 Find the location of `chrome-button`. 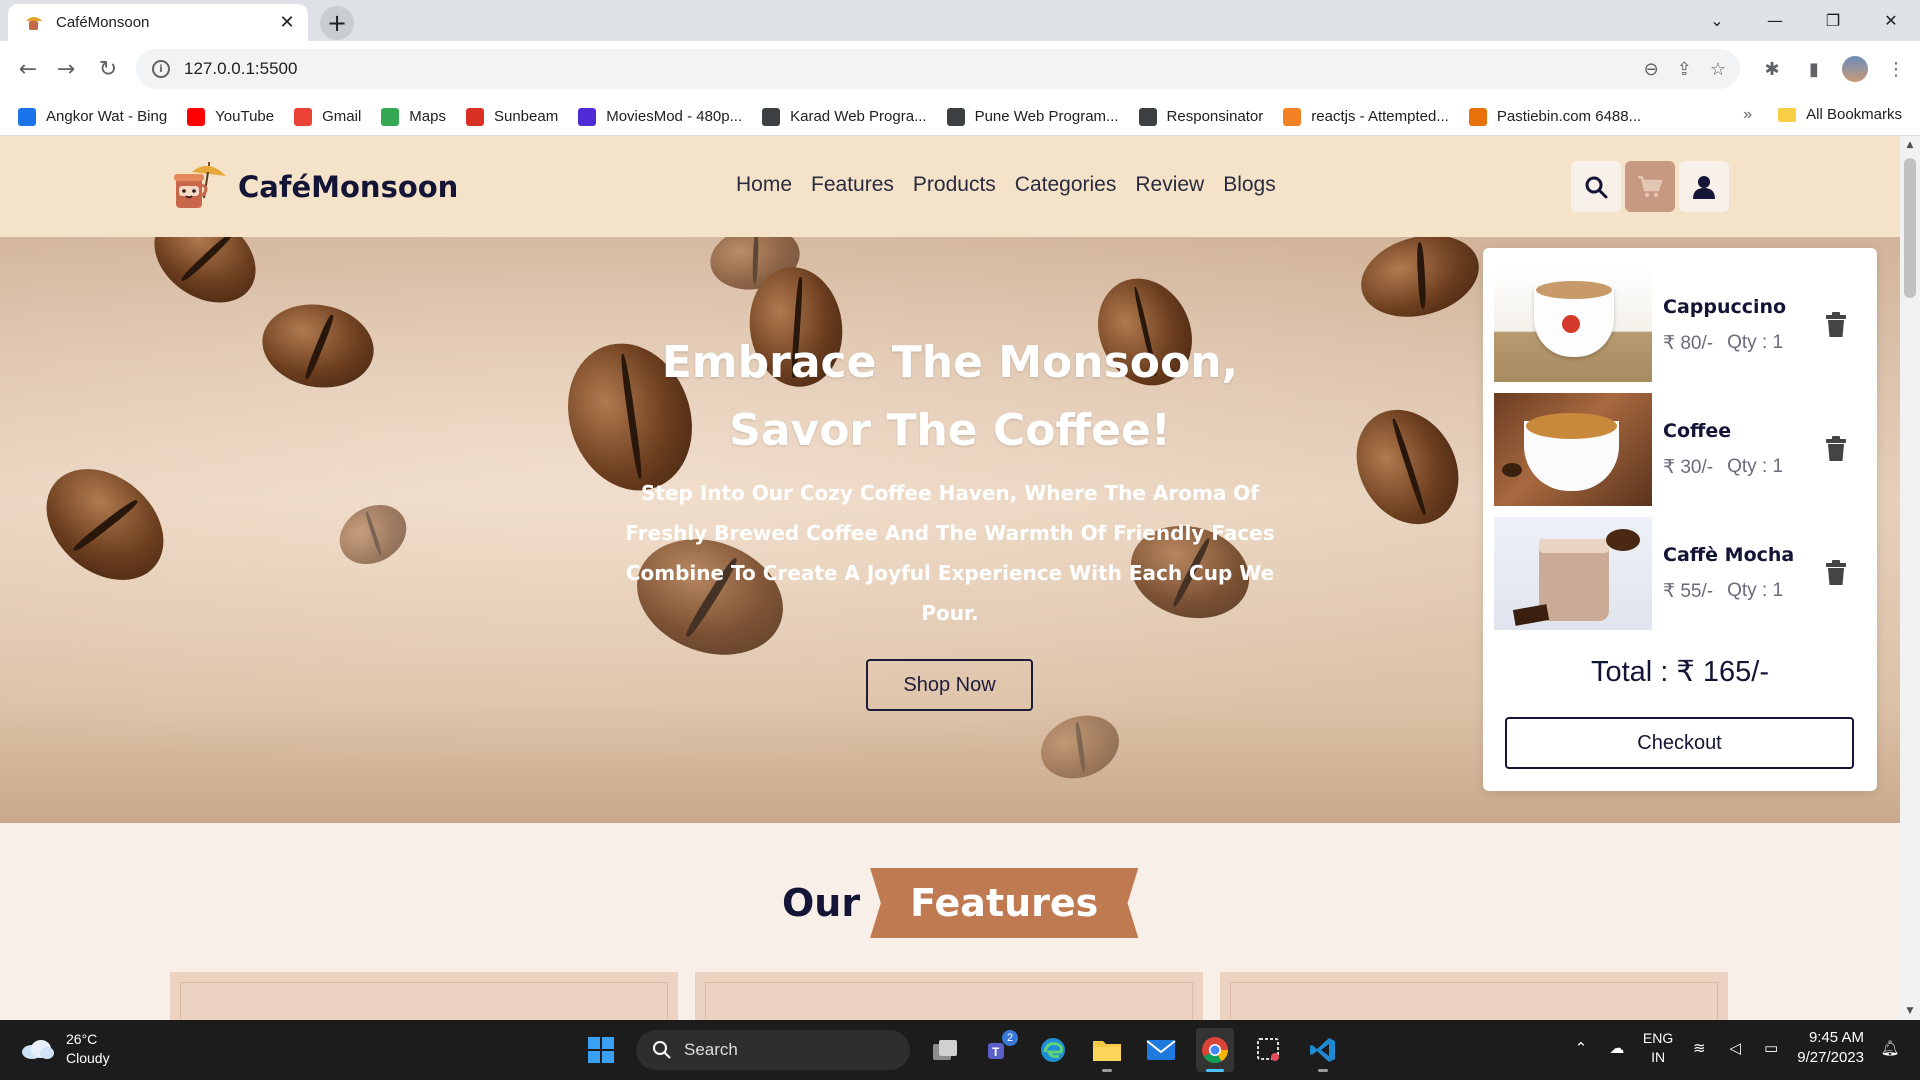

chrome-button is located at coordinates (1215, 1050).